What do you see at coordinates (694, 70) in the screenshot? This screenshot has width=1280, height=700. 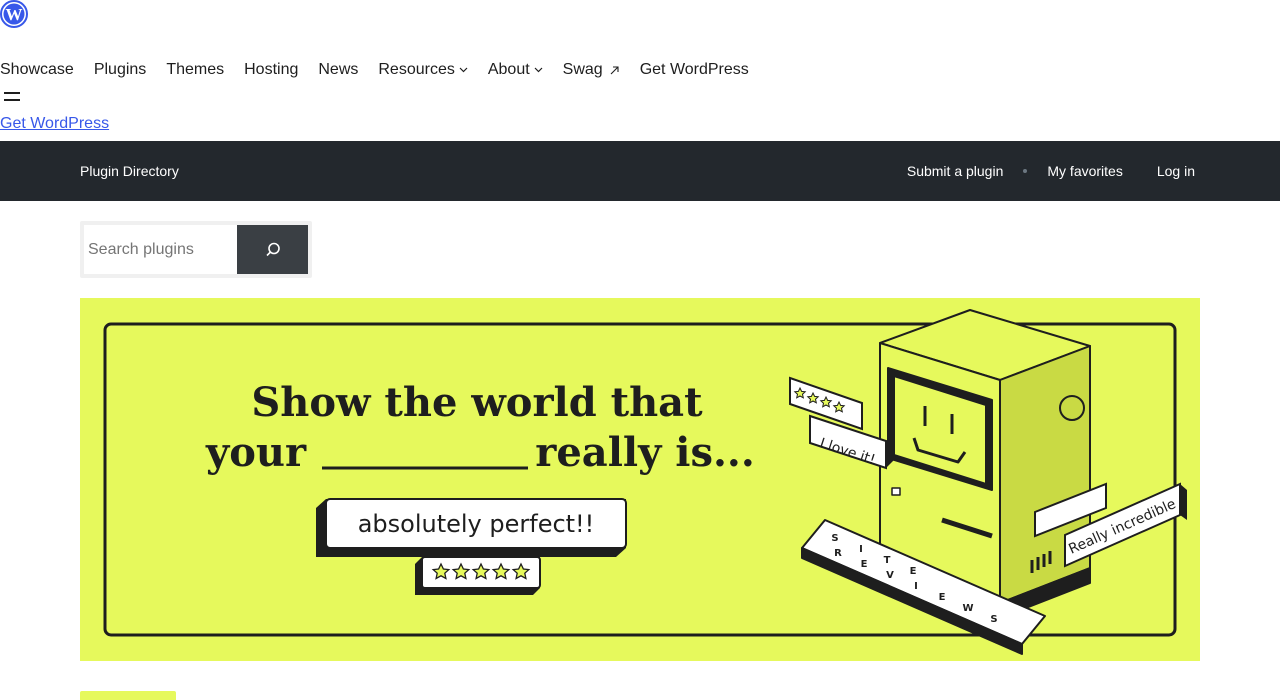 I see `nav-get-wordpress: Get WordPress` at bounding box center [694, 70].